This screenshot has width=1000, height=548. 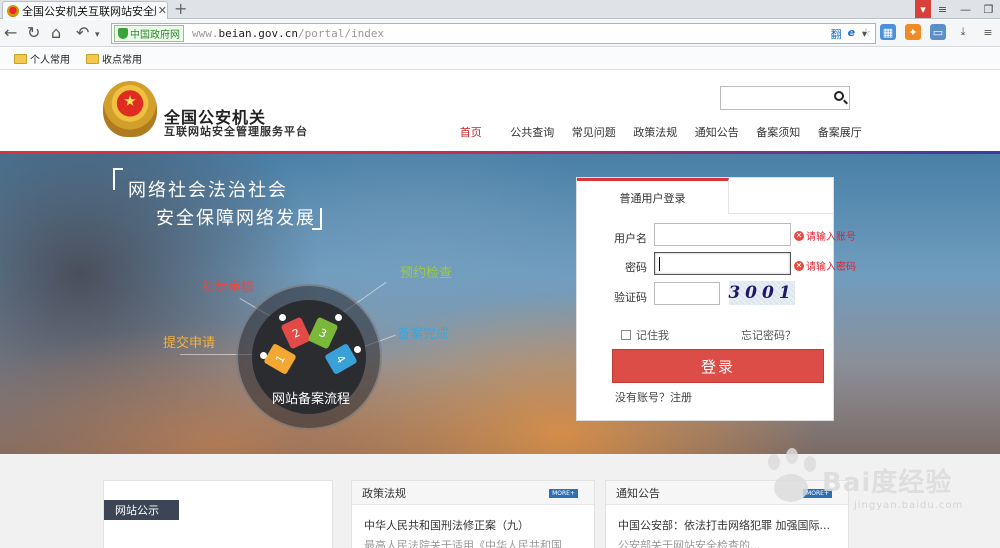 What do you see at coordinates (988, 32) in the screenshot?
I see `more-menu-icon: ≡` at bounding box center [988, 32].